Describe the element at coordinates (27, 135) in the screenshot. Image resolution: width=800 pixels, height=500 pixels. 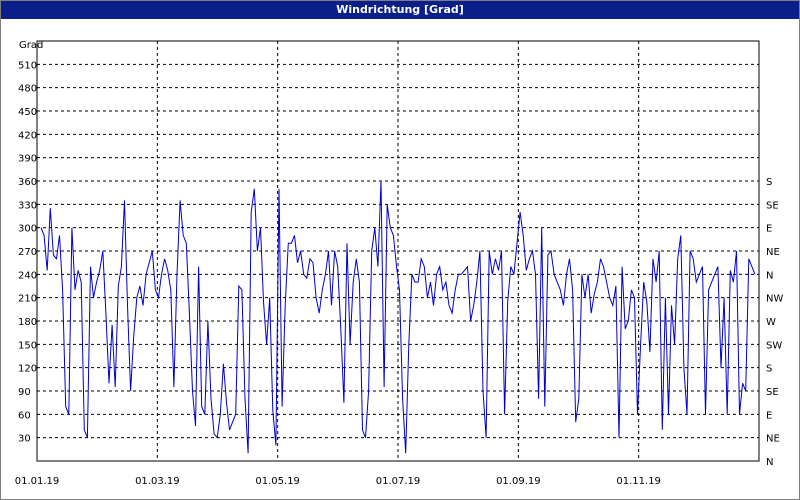
I see `y-tick-label: 420` at that location.